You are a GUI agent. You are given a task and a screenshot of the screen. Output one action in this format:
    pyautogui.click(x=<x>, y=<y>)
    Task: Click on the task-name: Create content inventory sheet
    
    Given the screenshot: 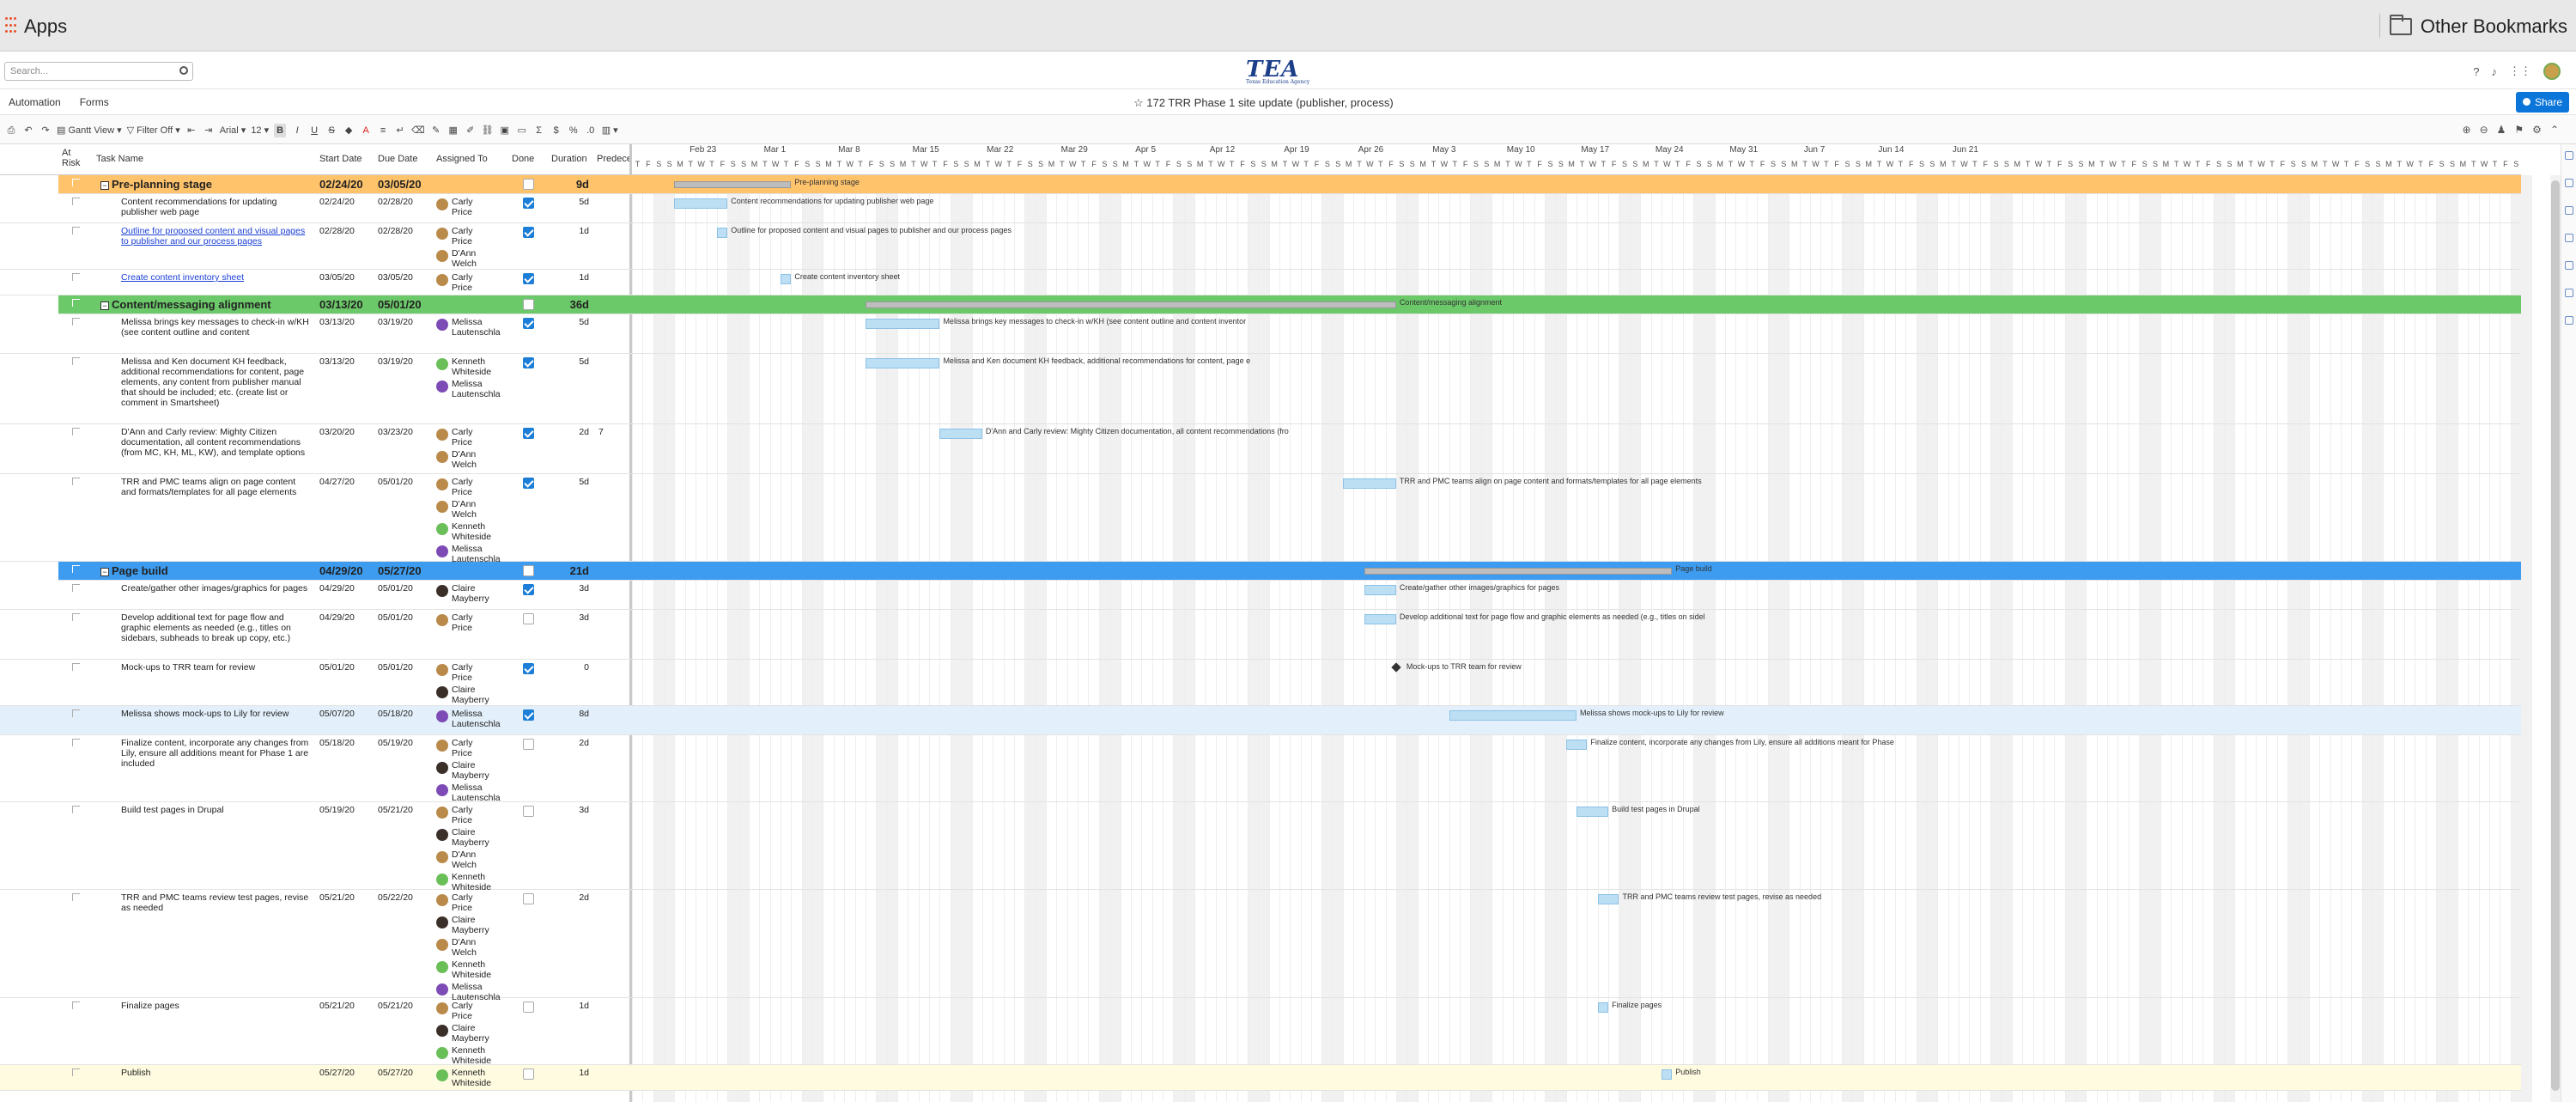 What is the action you would take?
    pyautogui.click(x=215, y=277)
    